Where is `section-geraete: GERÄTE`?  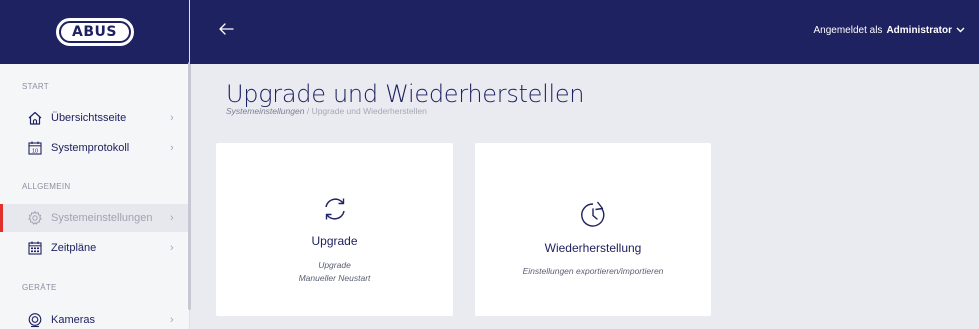 section-geraete: GERÄTE is located at coordinates (39, 287).